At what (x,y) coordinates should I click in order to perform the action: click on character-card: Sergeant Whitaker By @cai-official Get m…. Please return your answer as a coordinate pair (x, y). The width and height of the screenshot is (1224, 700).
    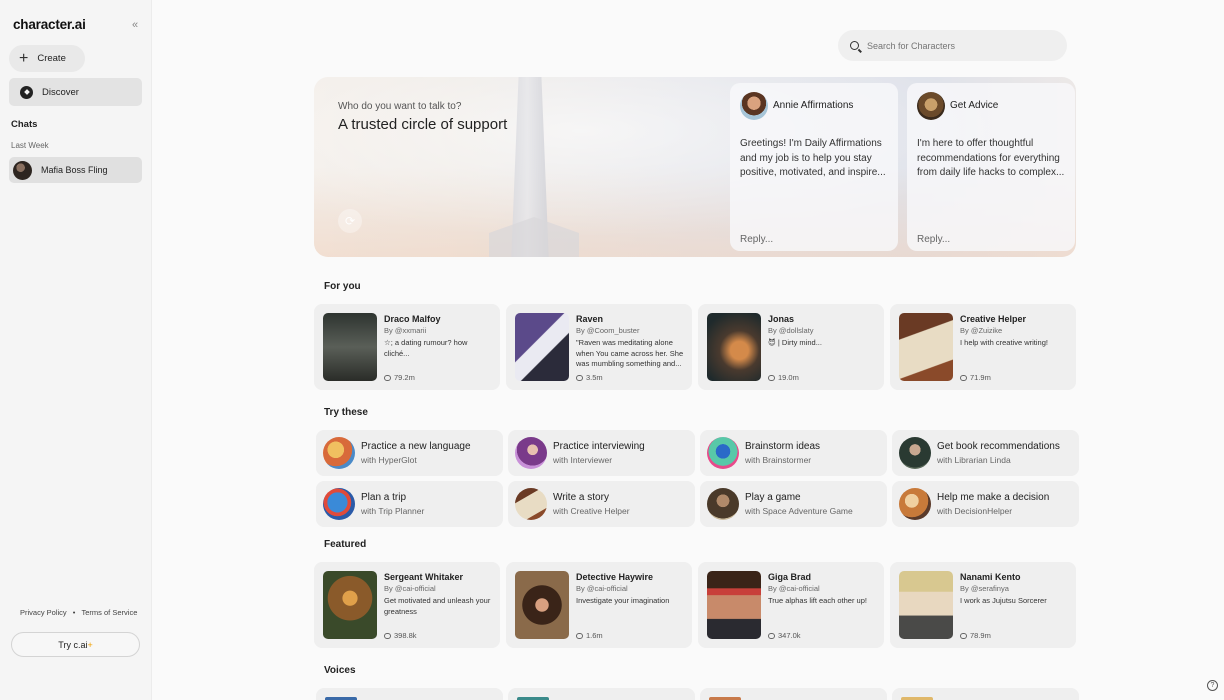
    Looking at the image, I should click on (407, 605).